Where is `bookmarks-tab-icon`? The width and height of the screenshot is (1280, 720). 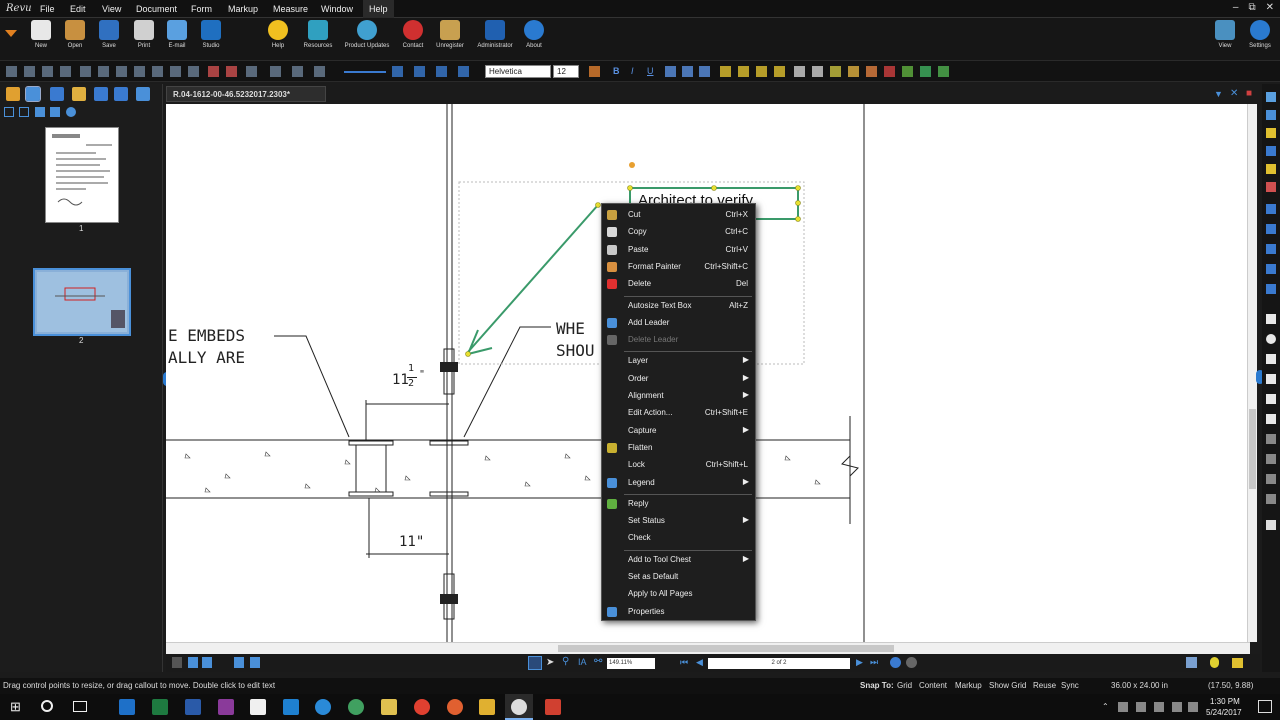
bookmarks-tab-icon is located at coordinates (79, 94).